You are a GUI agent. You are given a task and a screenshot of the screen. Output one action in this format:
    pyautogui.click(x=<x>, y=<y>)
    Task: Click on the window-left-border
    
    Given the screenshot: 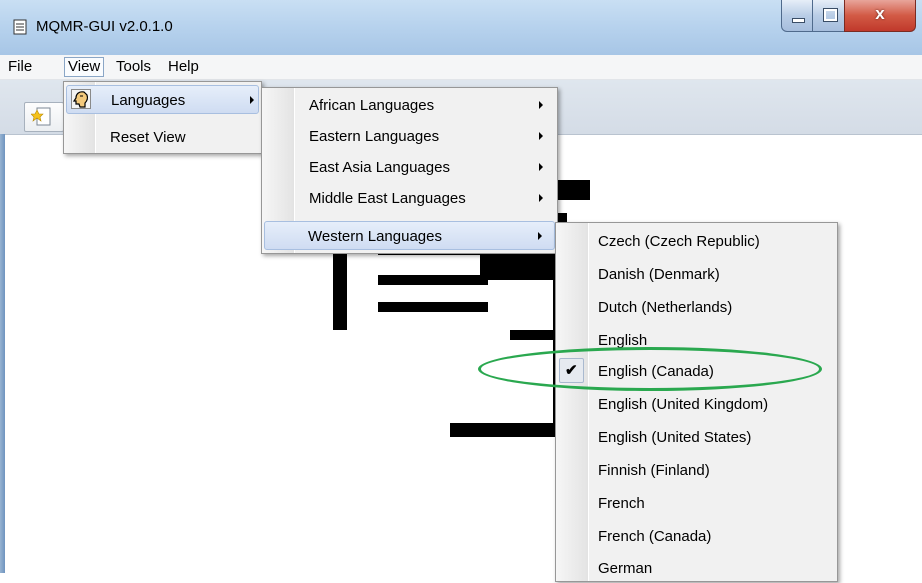 What is the action you would take?
    pyautogui.click(x=2, y=353)
    